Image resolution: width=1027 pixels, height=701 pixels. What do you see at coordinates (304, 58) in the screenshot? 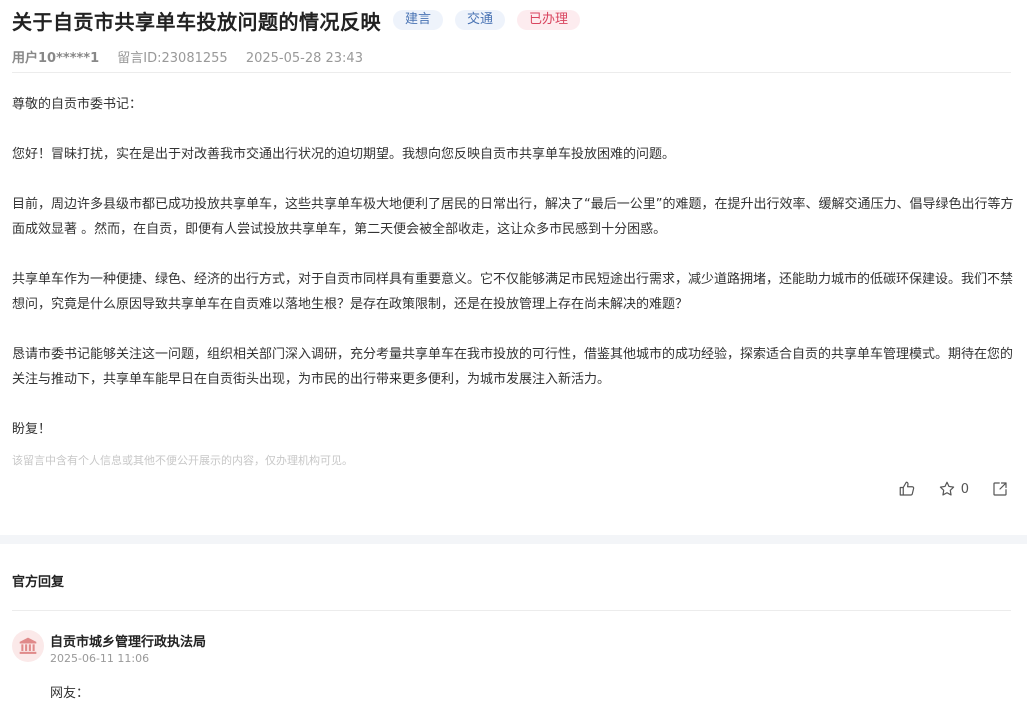
I see `post-datetime: 2025-05-28 23:43` at bounding box center [304, 58].